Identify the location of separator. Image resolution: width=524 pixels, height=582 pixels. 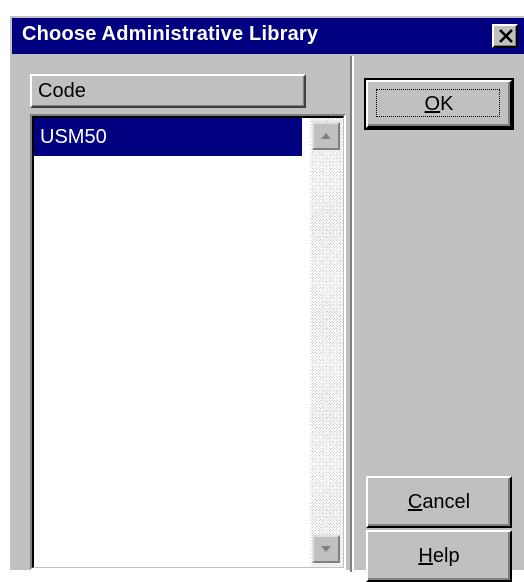
(352, 314).